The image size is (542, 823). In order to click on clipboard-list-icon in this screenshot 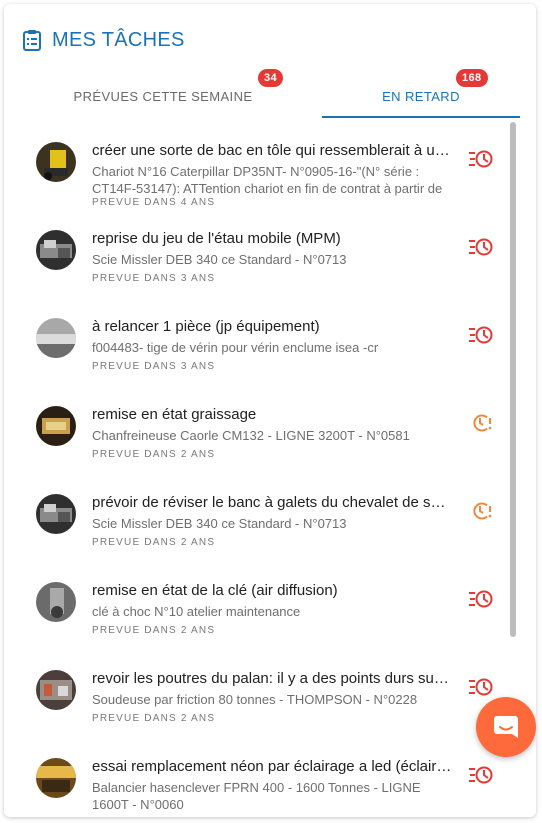, I will do `click(32, 40)`.